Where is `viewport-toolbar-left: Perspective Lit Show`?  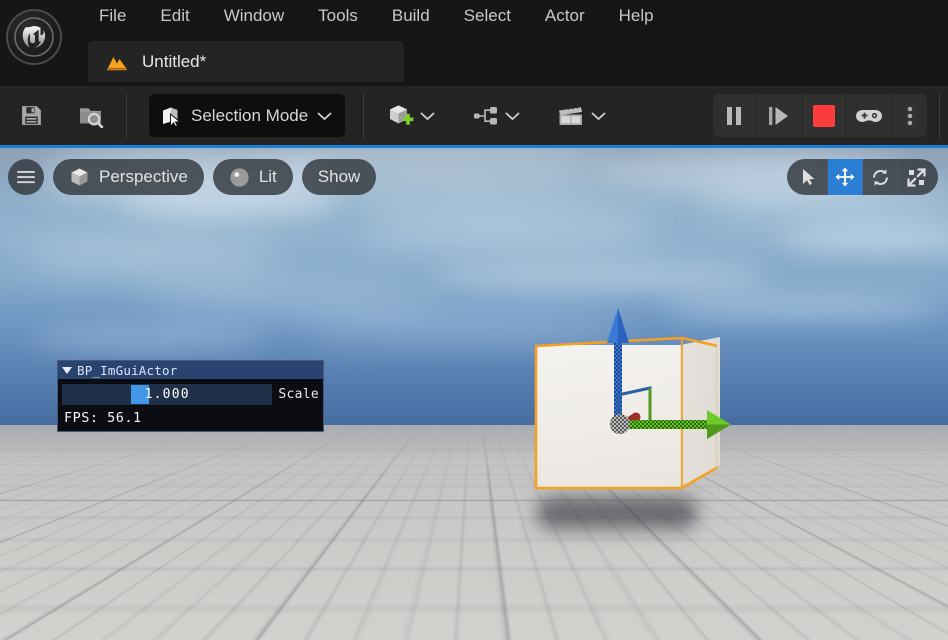 viewport-toolbar-left: Perspective Lit Show is located at coordinates (192, 177).